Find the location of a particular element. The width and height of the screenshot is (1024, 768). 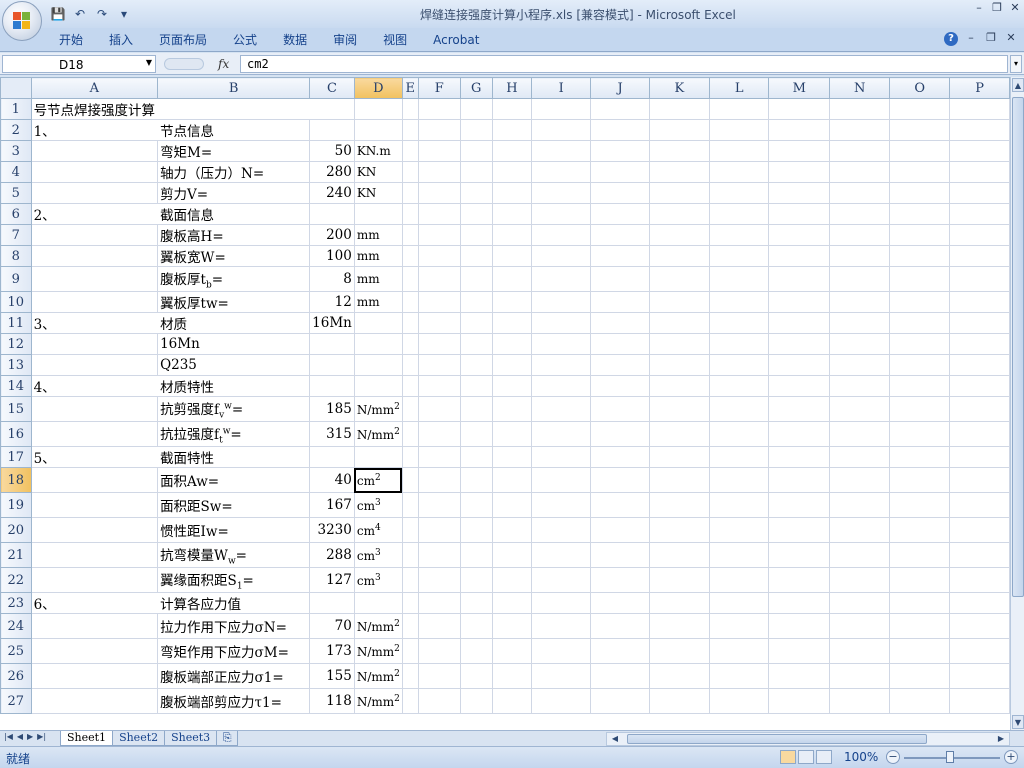

cell-d: N/mm2 is located at coordinates (378, 651).